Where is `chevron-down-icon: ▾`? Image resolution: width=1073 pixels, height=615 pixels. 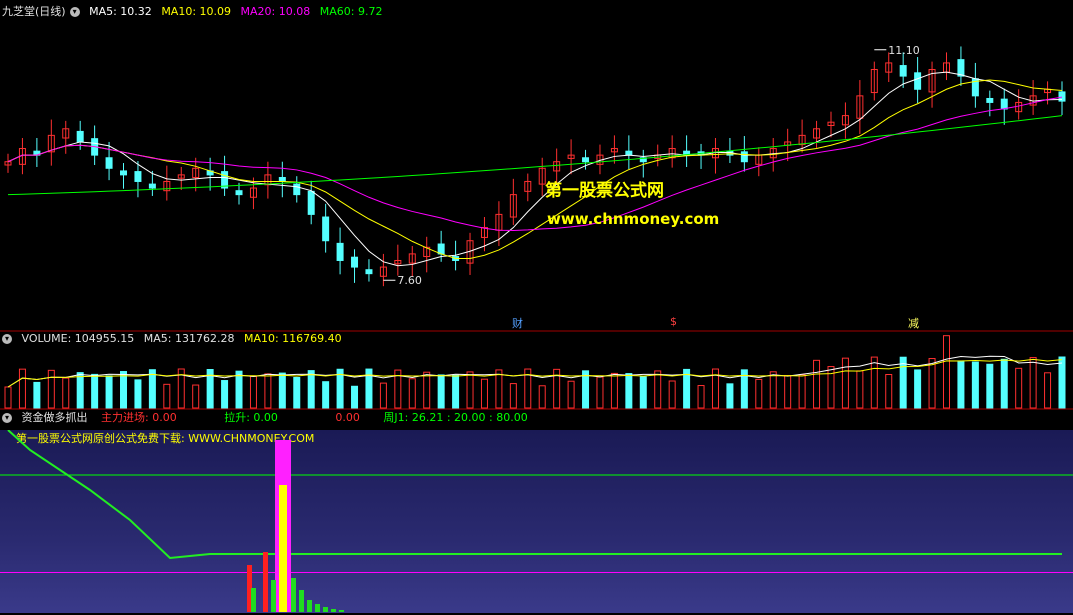
chevron-down-icon: ▾ is located at coordinates (7, 418).